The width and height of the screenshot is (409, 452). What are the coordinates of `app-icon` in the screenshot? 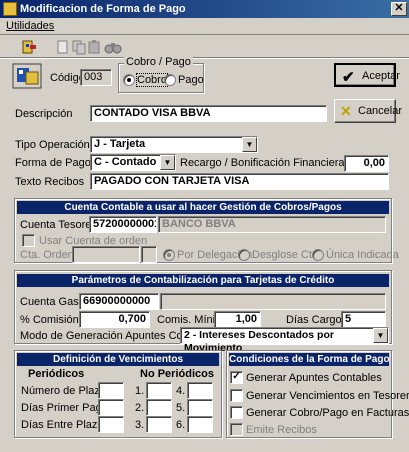 It's located at (10, 9).